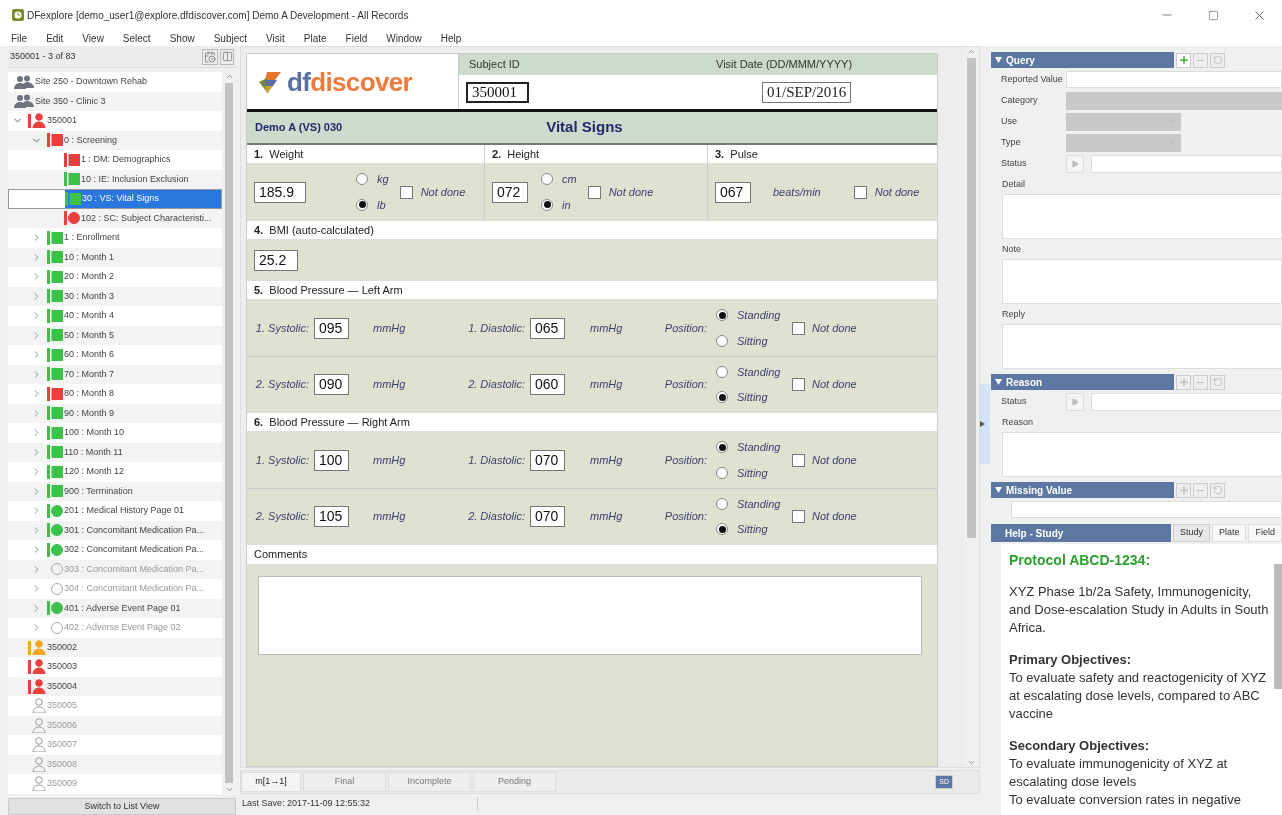 This screenshot has height=815, width=1282. What do you see at coordinates (143, 199) in the screenshot?
I see `tree-item: 30 : VS: Vital Signs` at bounding box center [143, 199].